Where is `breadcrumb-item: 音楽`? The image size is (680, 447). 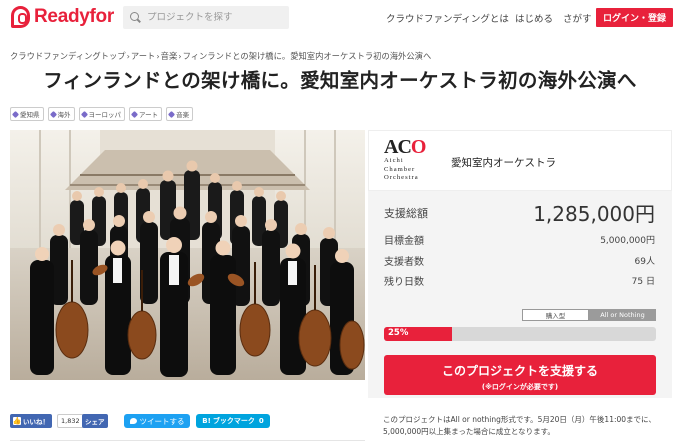
breadcrumb-item: 音楽 is located at coordinates (169, 56).